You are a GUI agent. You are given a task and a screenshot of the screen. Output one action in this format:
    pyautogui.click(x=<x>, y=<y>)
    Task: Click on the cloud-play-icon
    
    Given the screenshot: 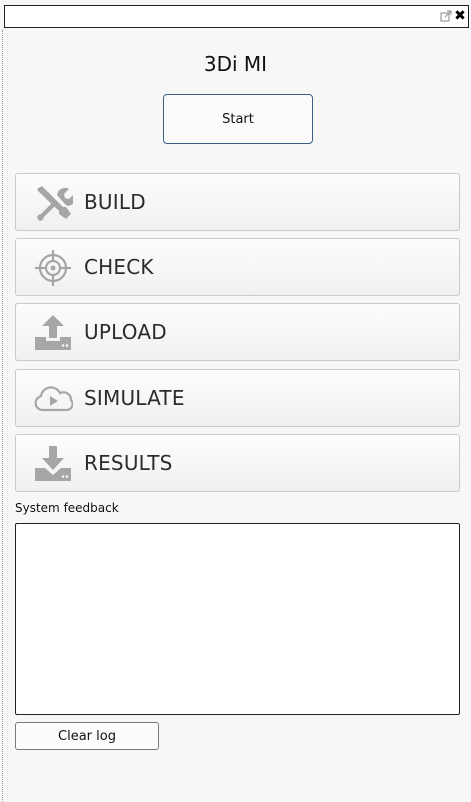 What is the action you would take?
    pyautogui.click(x=53, y=399)
    